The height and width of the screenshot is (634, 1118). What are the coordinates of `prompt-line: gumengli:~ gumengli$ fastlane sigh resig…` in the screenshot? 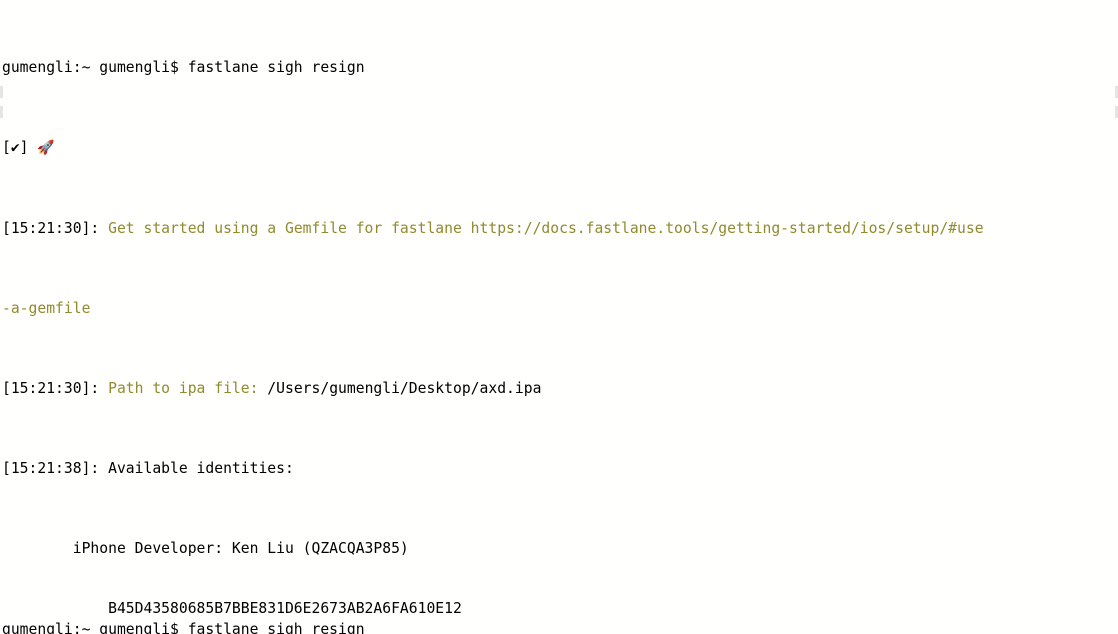 It's located at (559, 68).